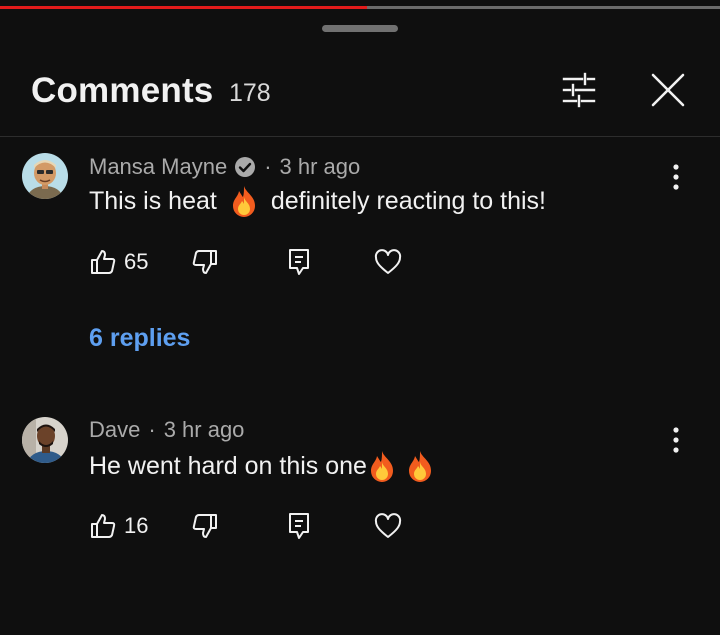 This screenshot has height=635, width=720. I want to click on progress-fill, so click(184, 7).